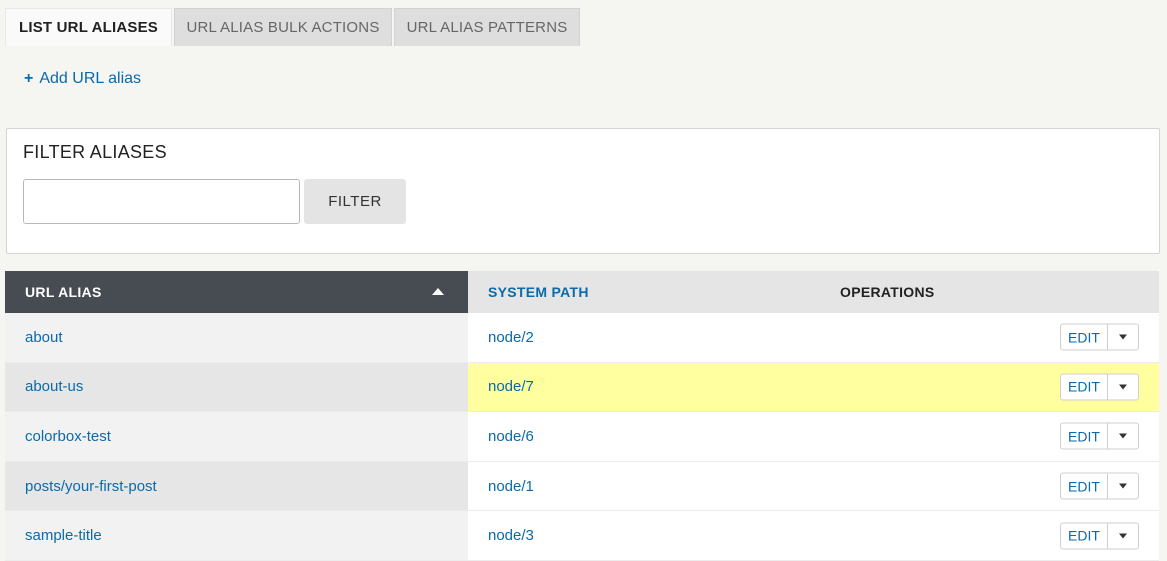  Describe the element at coordinates (582, 387) in the screenshot. I see `table-row: about-us node/7 EDIT` at that location.